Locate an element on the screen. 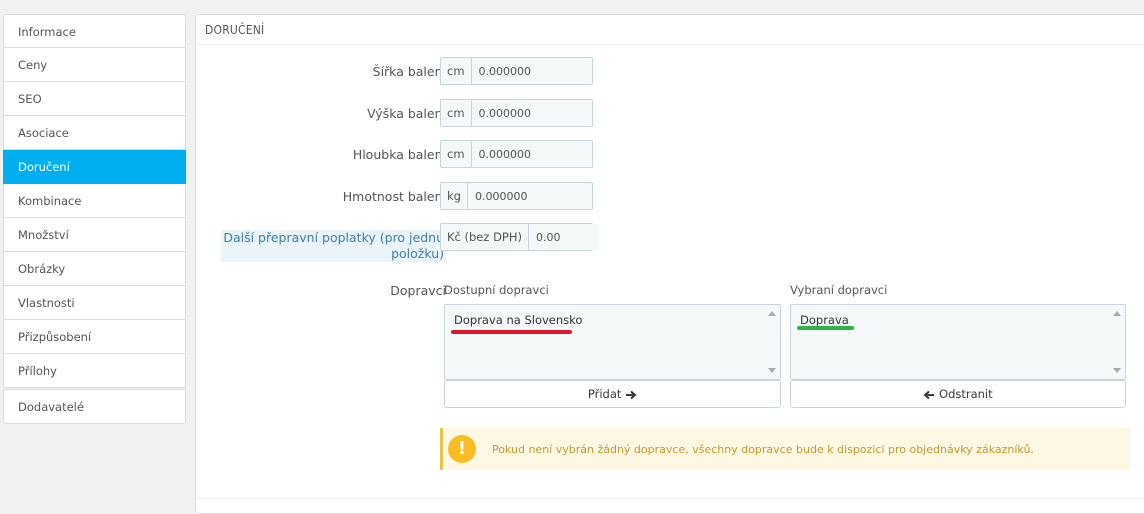 Image resolution: width=1144 pixels, height=514 pixels. height-input-group: cm is located at coordinates (516, 113).